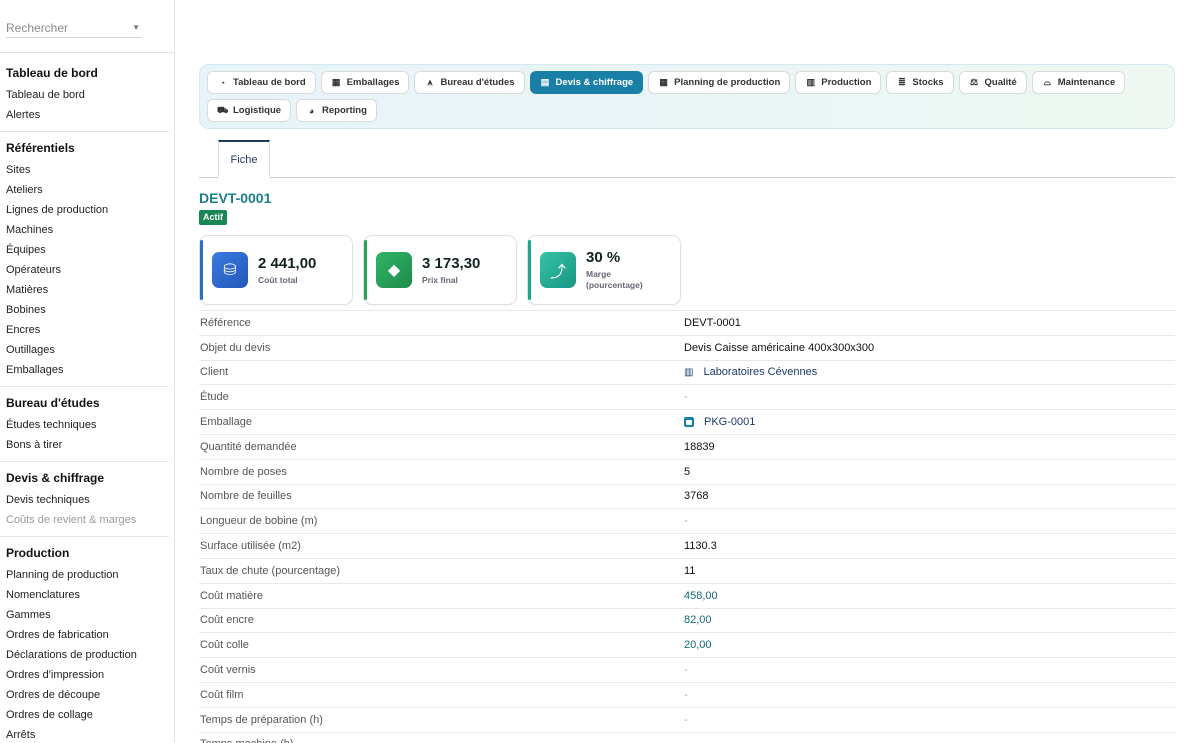 Image resolution: width=1200 pixels, height=743 pixels. I want to click on kpi-card: ◆ 3 173,30 Prix final, so click(440, 270).